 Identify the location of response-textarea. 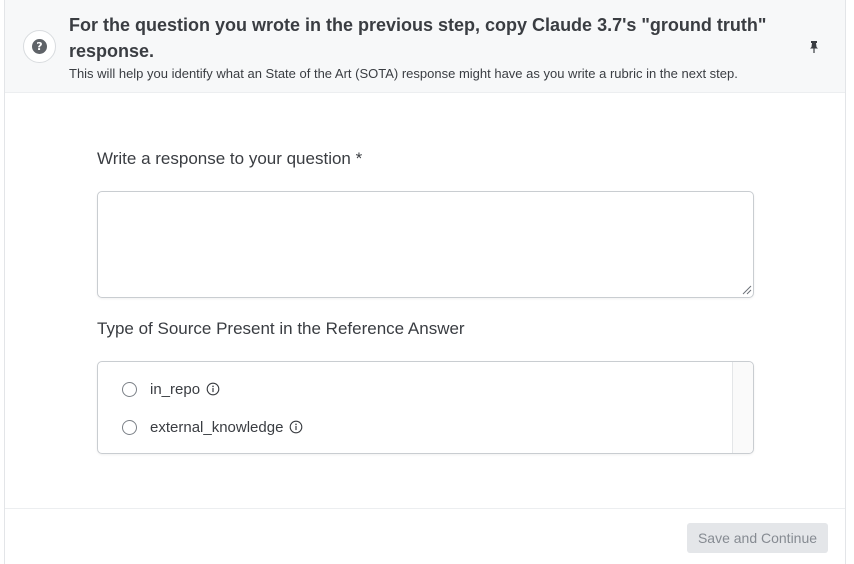
(425, 244).